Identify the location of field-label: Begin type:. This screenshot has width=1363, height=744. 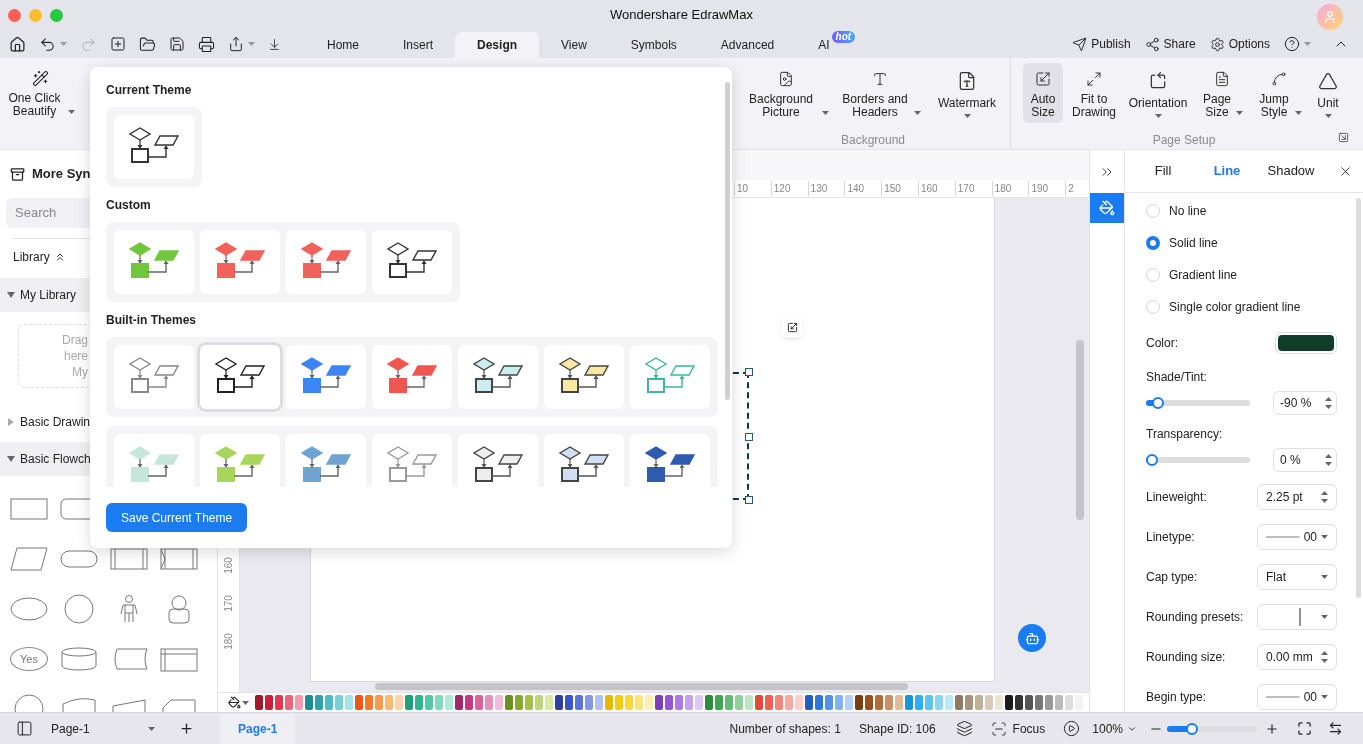
(1176, 697).